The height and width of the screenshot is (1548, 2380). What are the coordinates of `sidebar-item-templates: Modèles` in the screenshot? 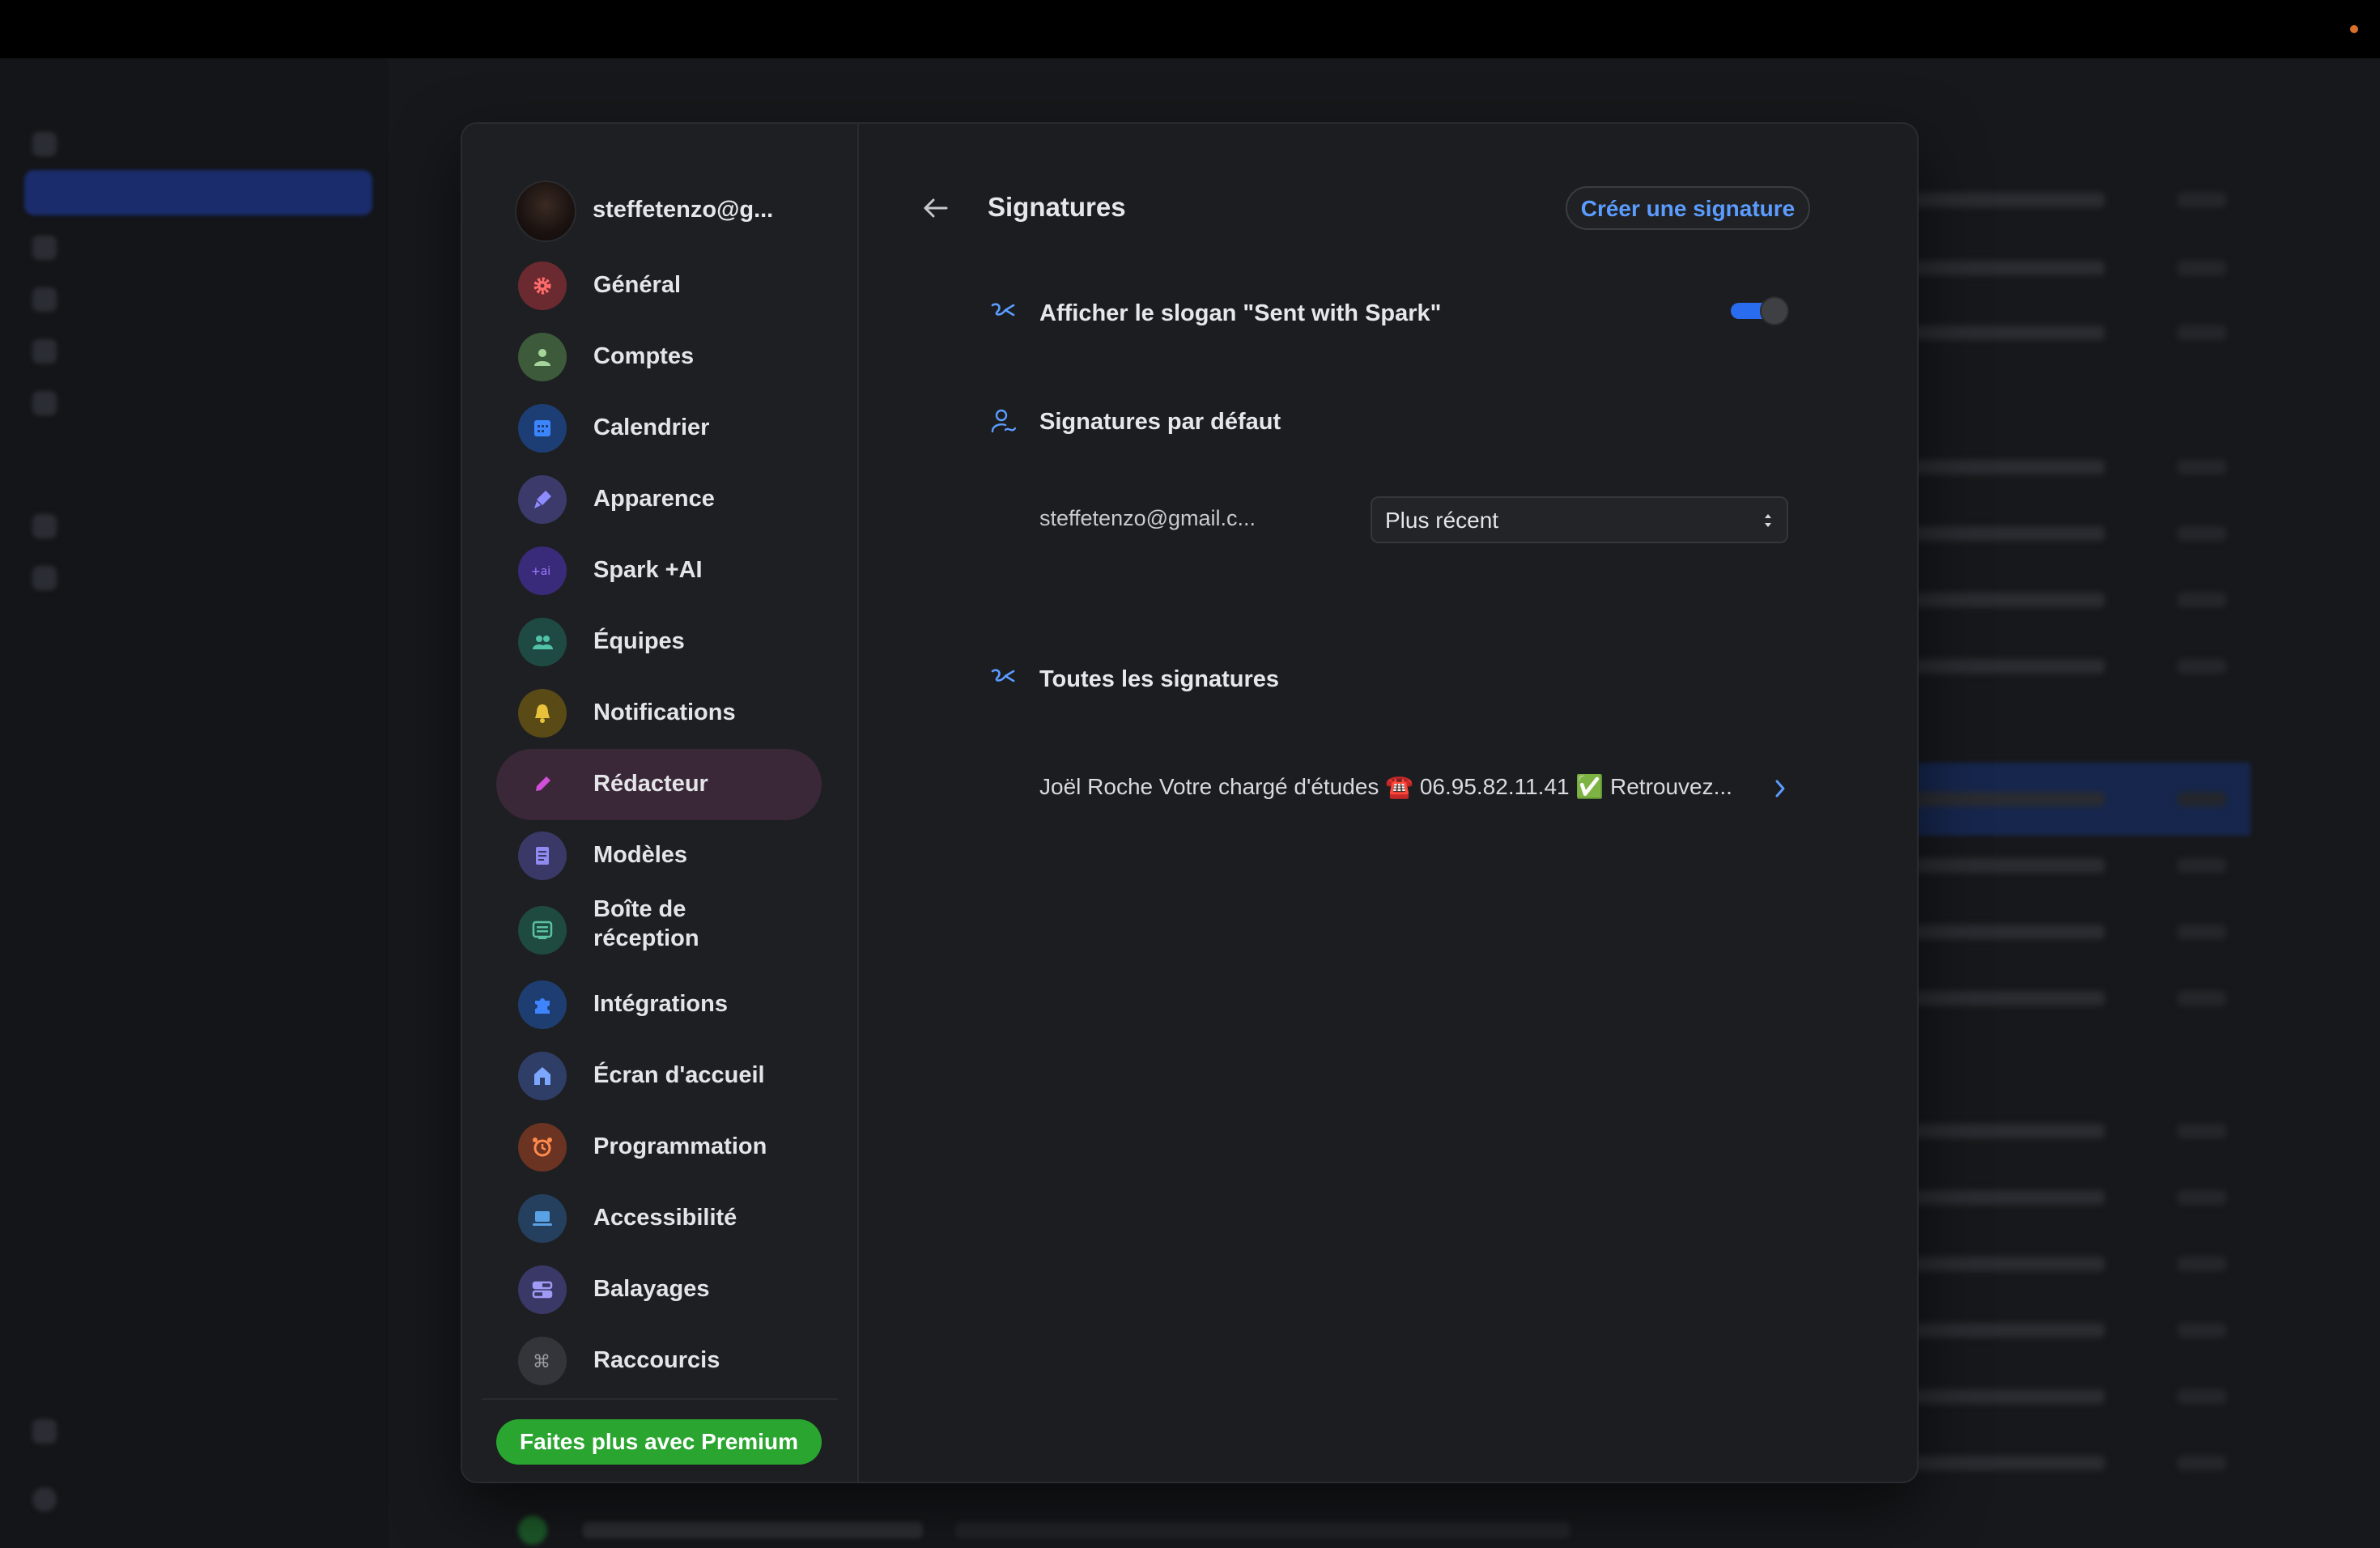 It's located at (659, 856).